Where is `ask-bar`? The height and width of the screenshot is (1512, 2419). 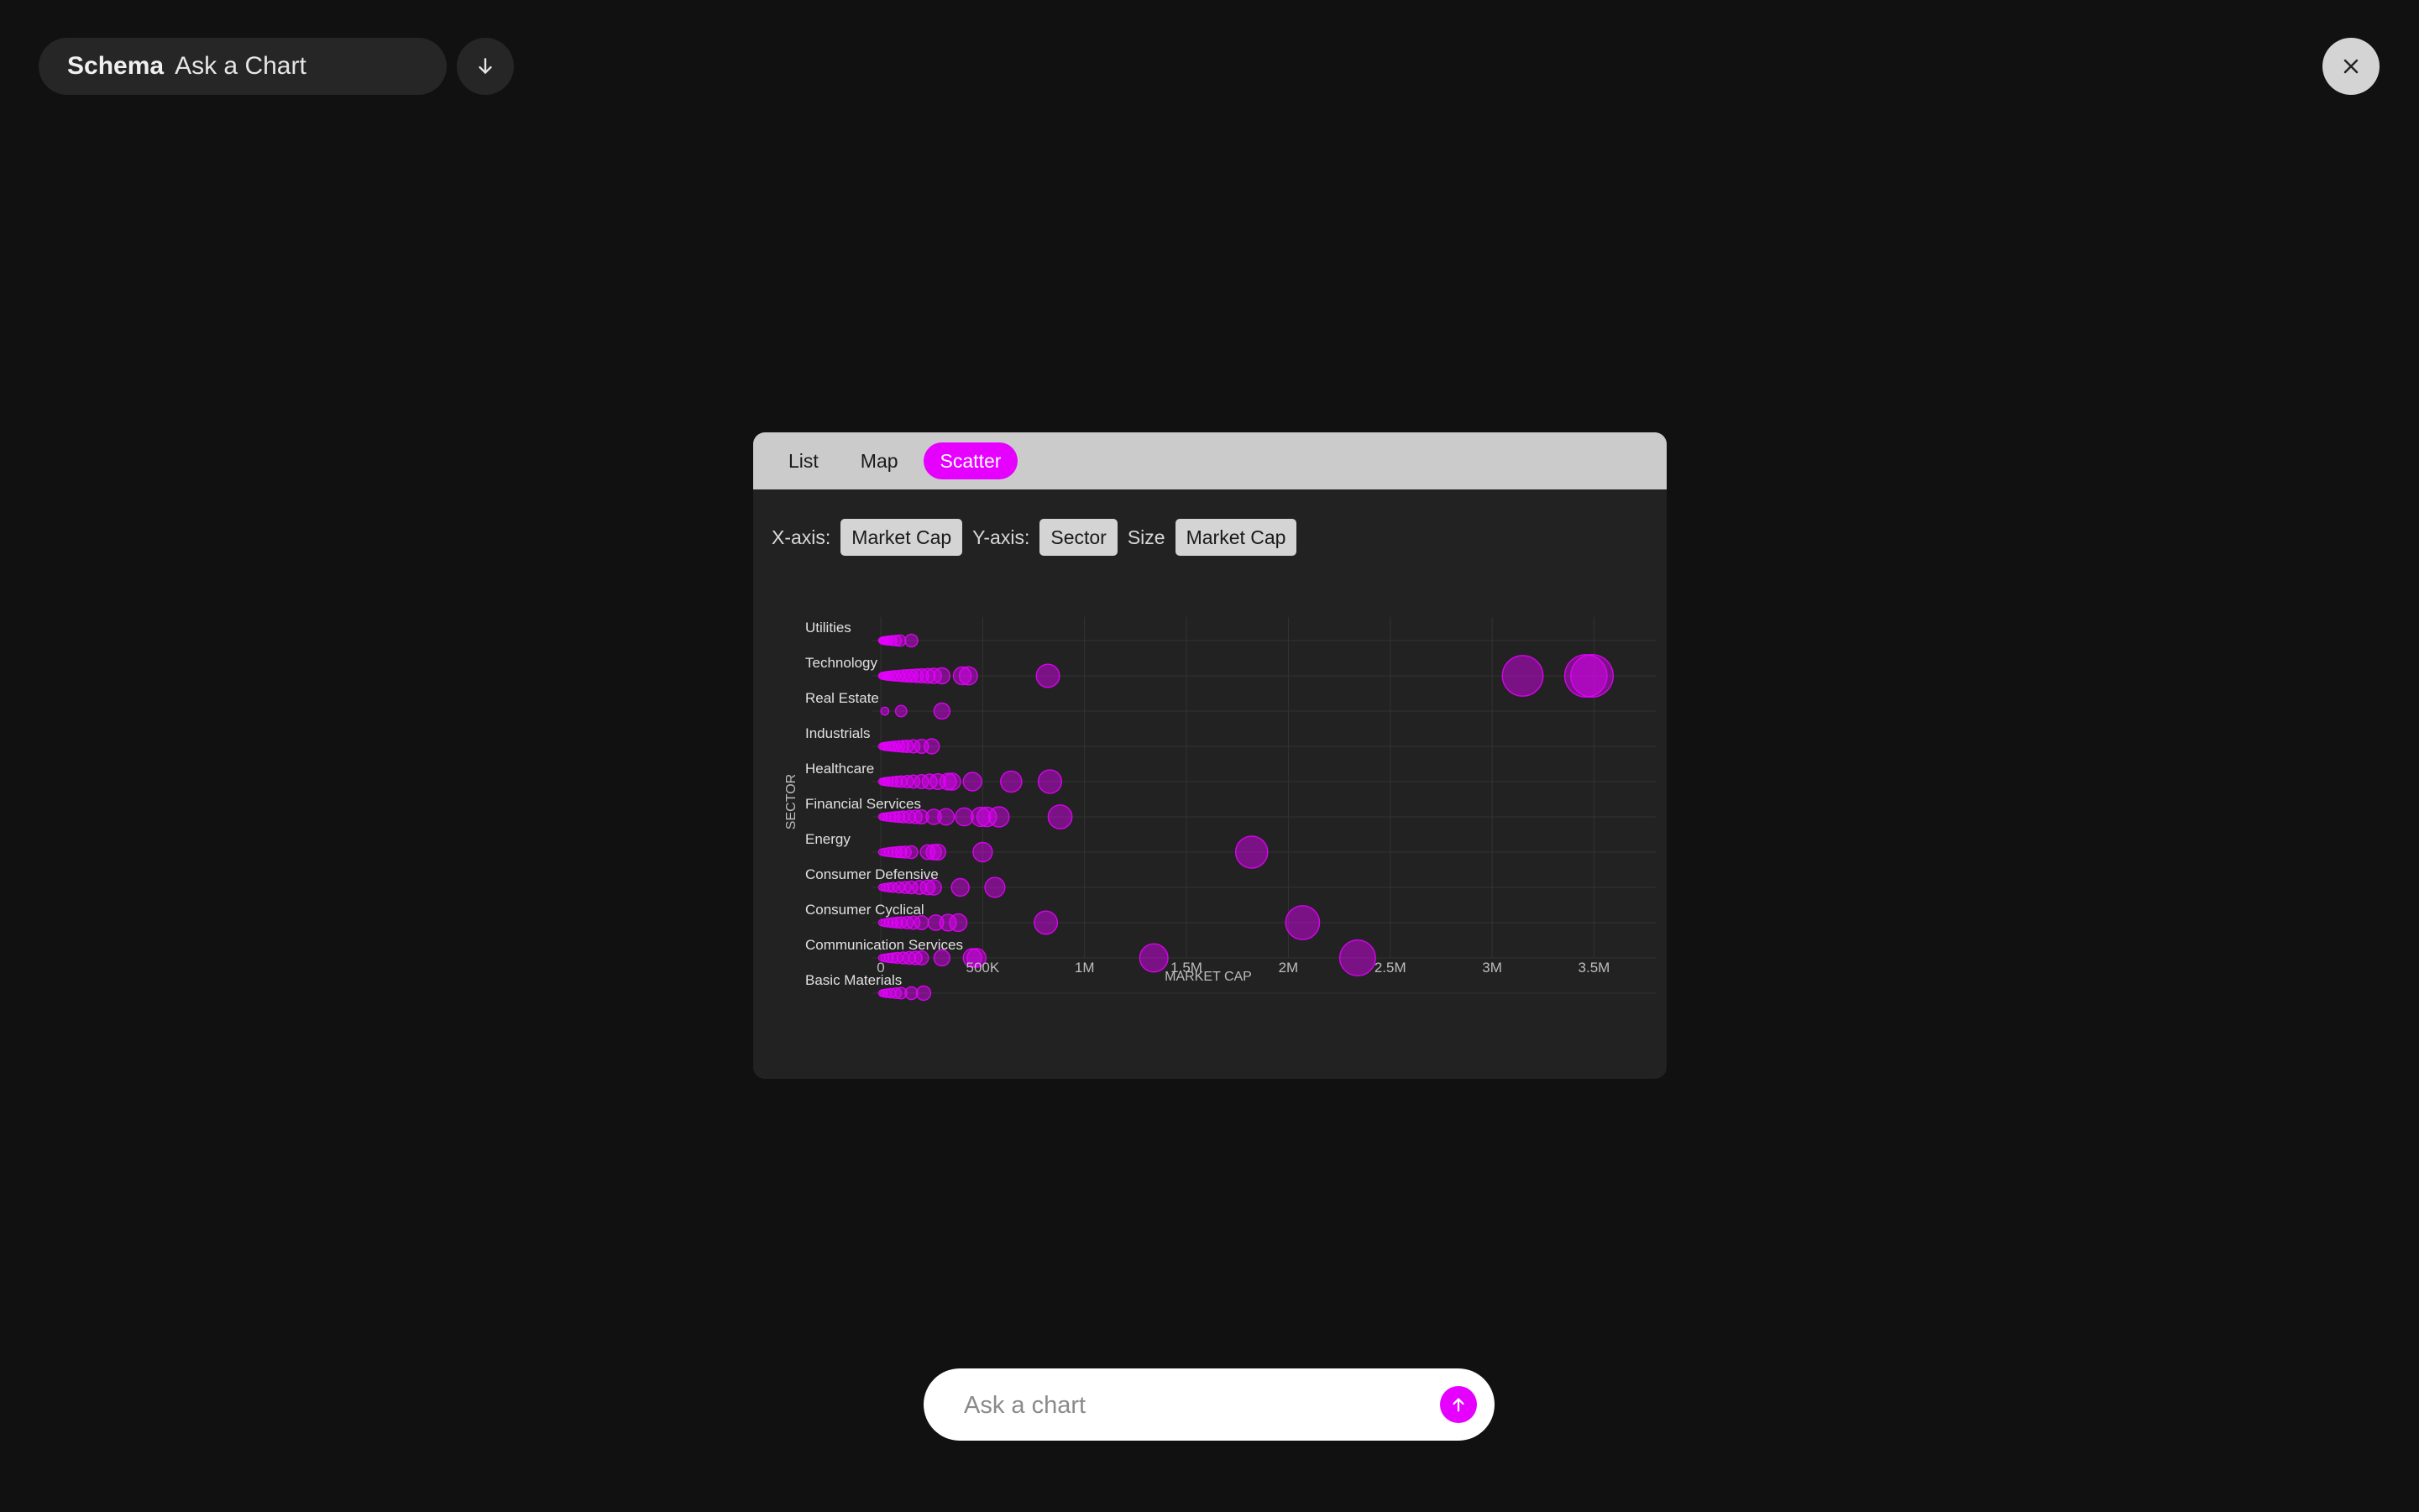 ask-bar is located at coordinates (1209, 1405).